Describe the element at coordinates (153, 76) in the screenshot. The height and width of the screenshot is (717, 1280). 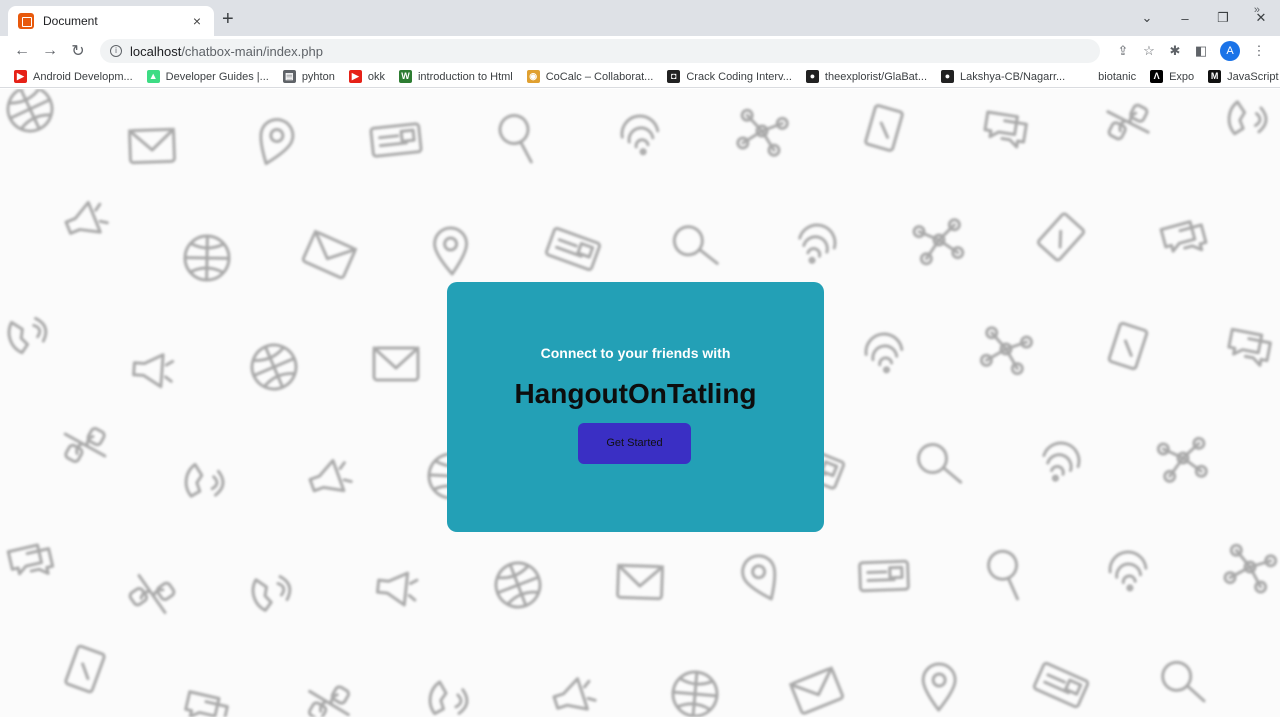
I see `android-icon: ▲` at that location.